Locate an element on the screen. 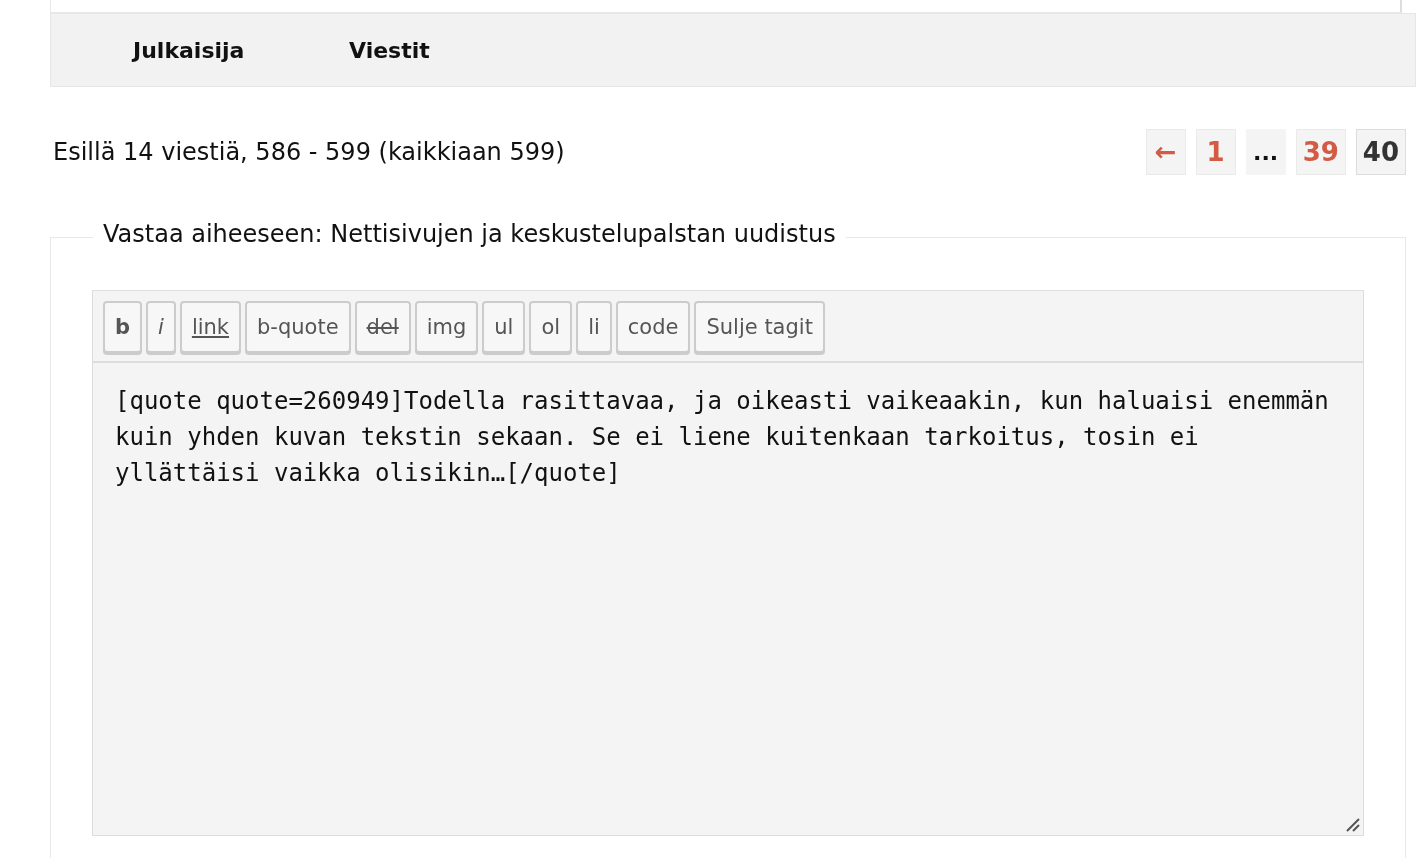 The image size is (1416, 858). page-link: 39 is located at coordinates (1320, 152).